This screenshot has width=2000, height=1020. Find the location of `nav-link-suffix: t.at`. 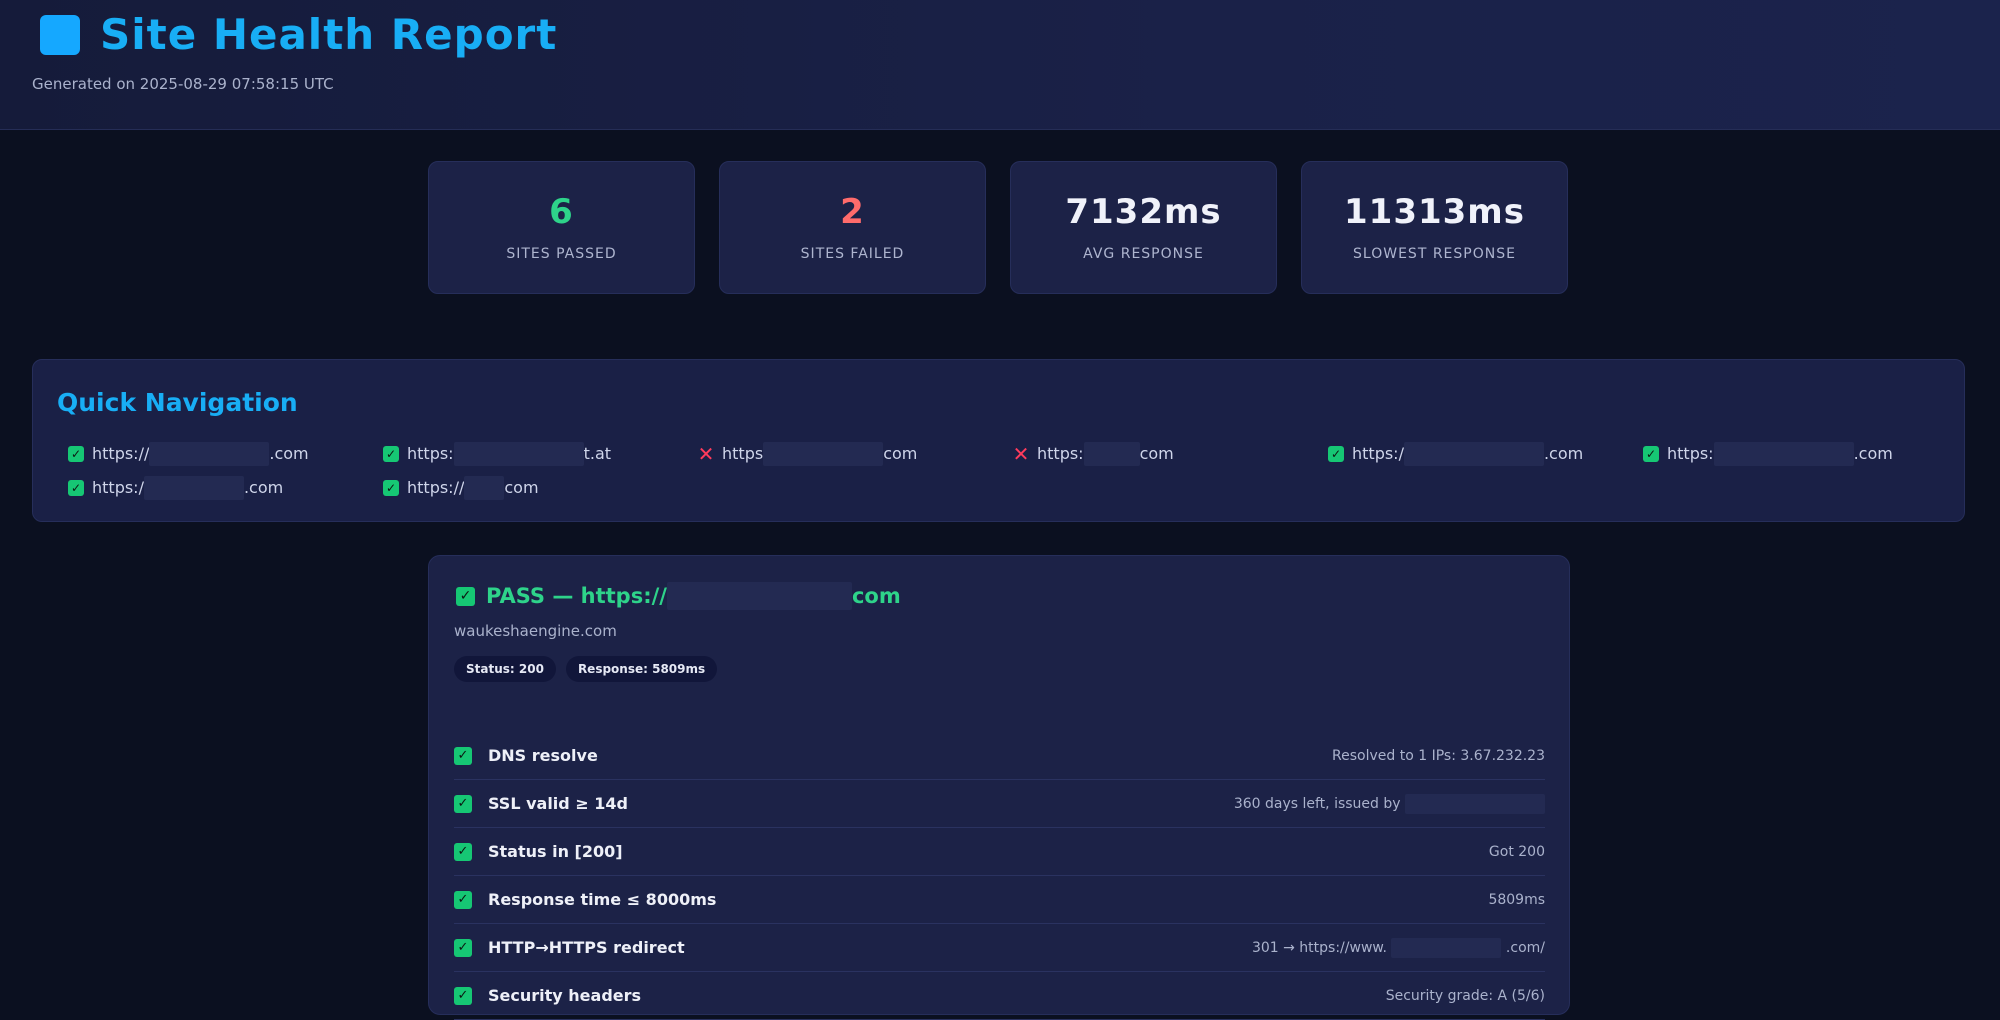

nav-link-suffix: t.at is located at coordinates (597, 453).